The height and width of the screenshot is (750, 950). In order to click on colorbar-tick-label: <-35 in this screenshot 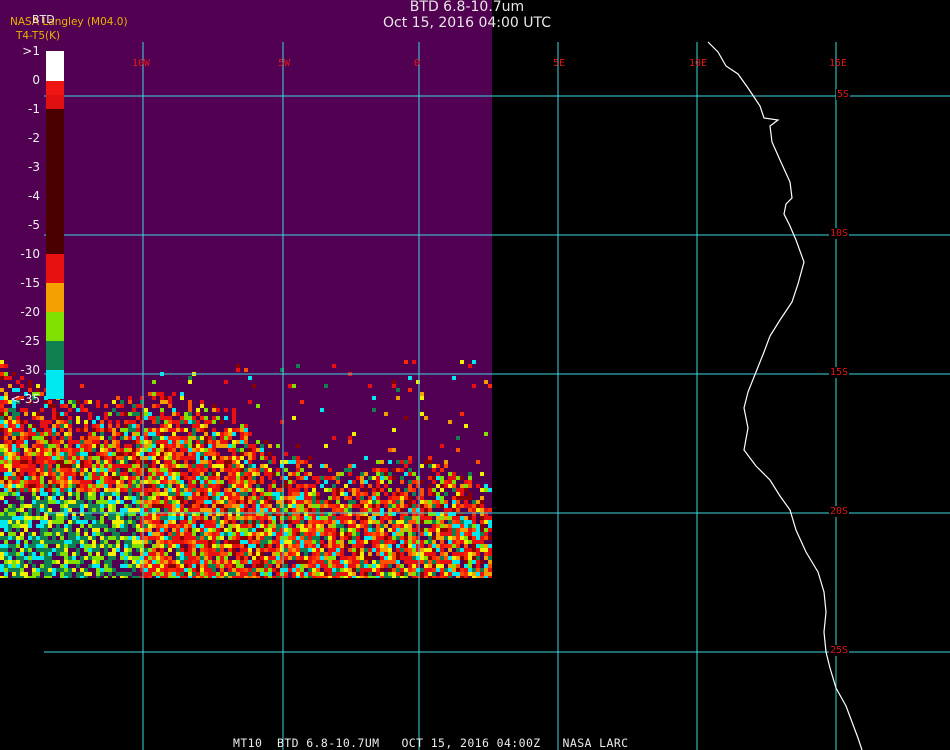, I will do `click(25, 399)`.